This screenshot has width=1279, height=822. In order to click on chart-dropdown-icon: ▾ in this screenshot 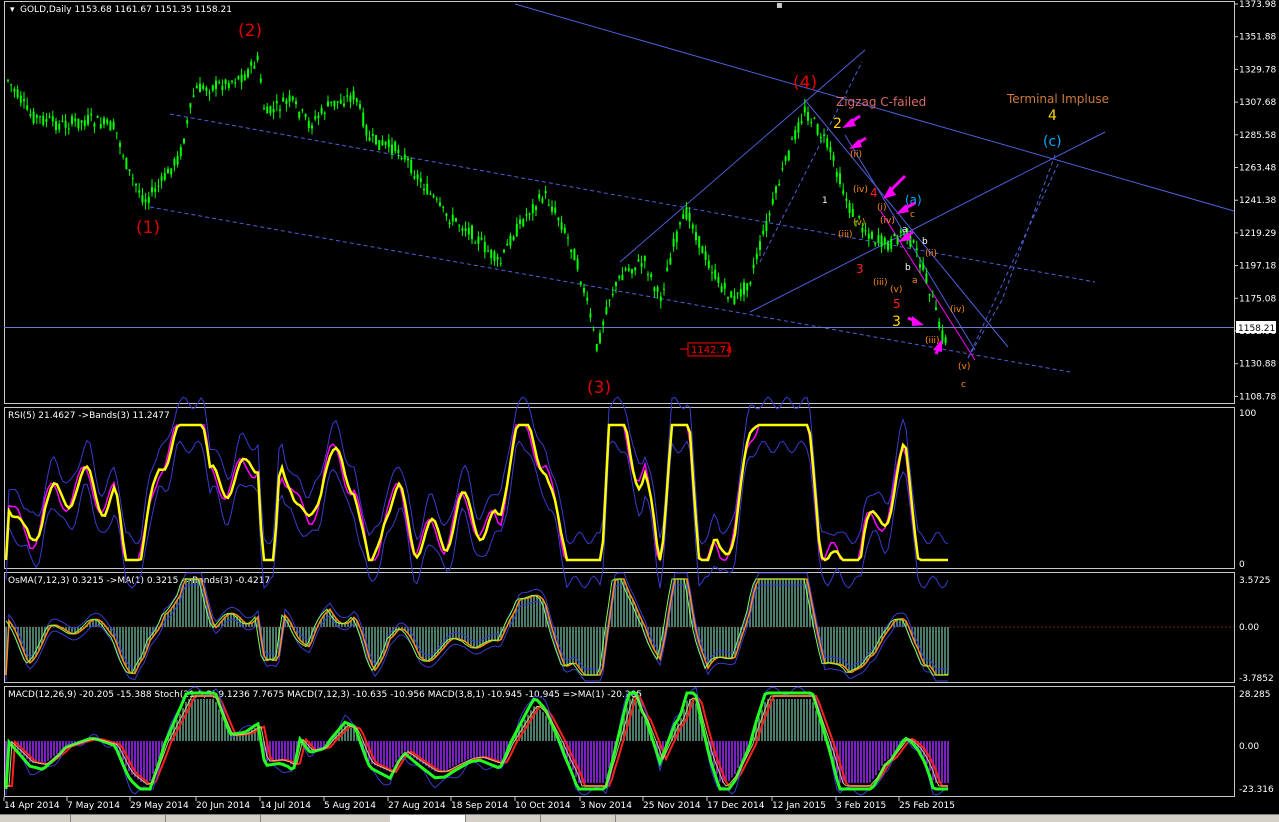, I will do `click(12, 10)`.